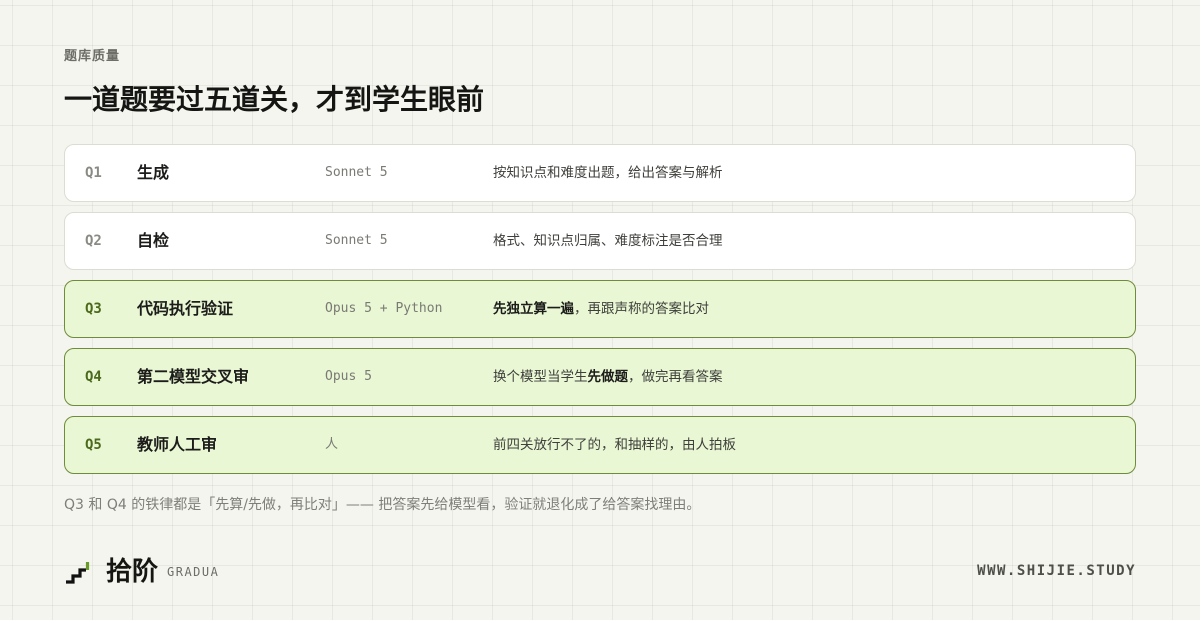 The height and width of the screenshot is (620, 1200). What do you see at coordinates (92, 56) in the screenshot?
I see `section-eyebrow: 题库质量` at bounding box center [92, 56].